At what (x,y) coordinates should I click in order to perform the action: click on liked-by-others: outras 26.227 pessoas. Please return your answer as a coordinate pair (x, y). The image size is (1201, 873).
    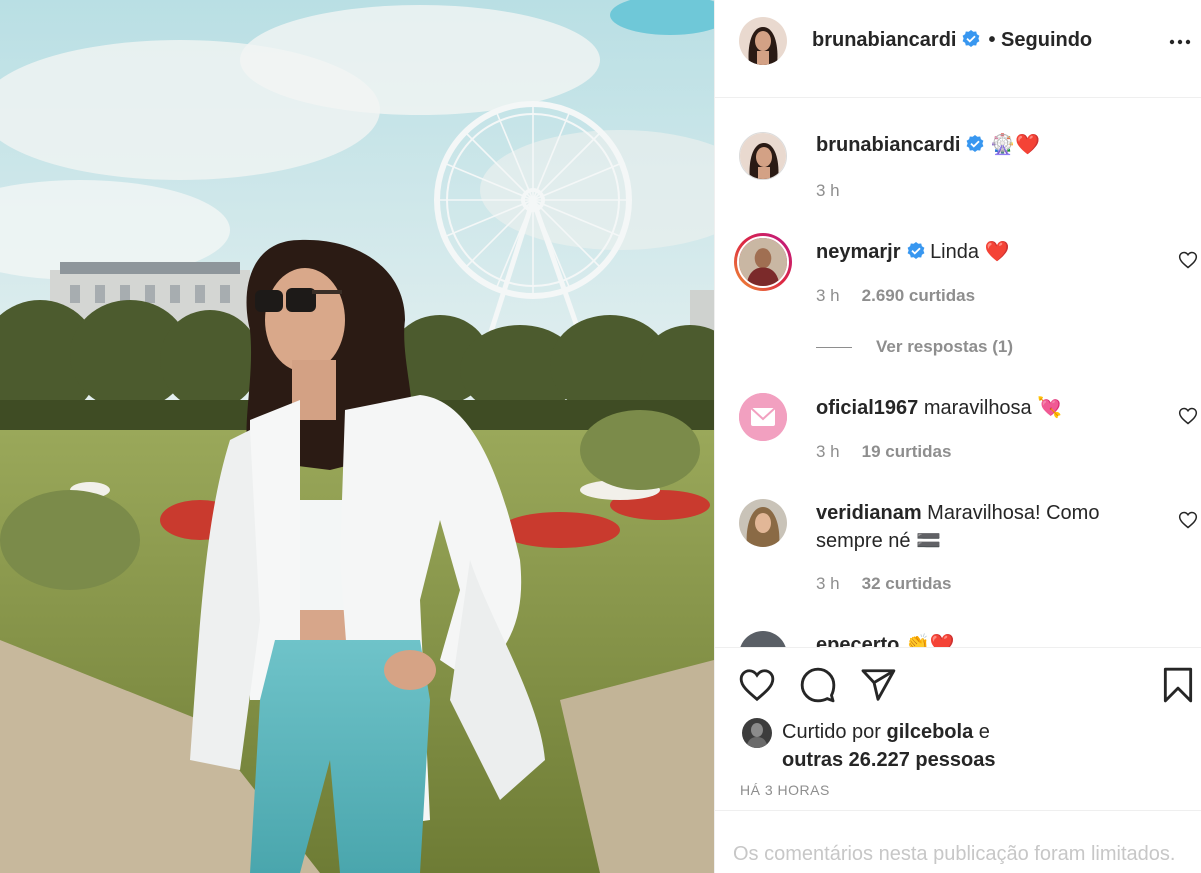
    Looking at the image, I should click on (888, 760).